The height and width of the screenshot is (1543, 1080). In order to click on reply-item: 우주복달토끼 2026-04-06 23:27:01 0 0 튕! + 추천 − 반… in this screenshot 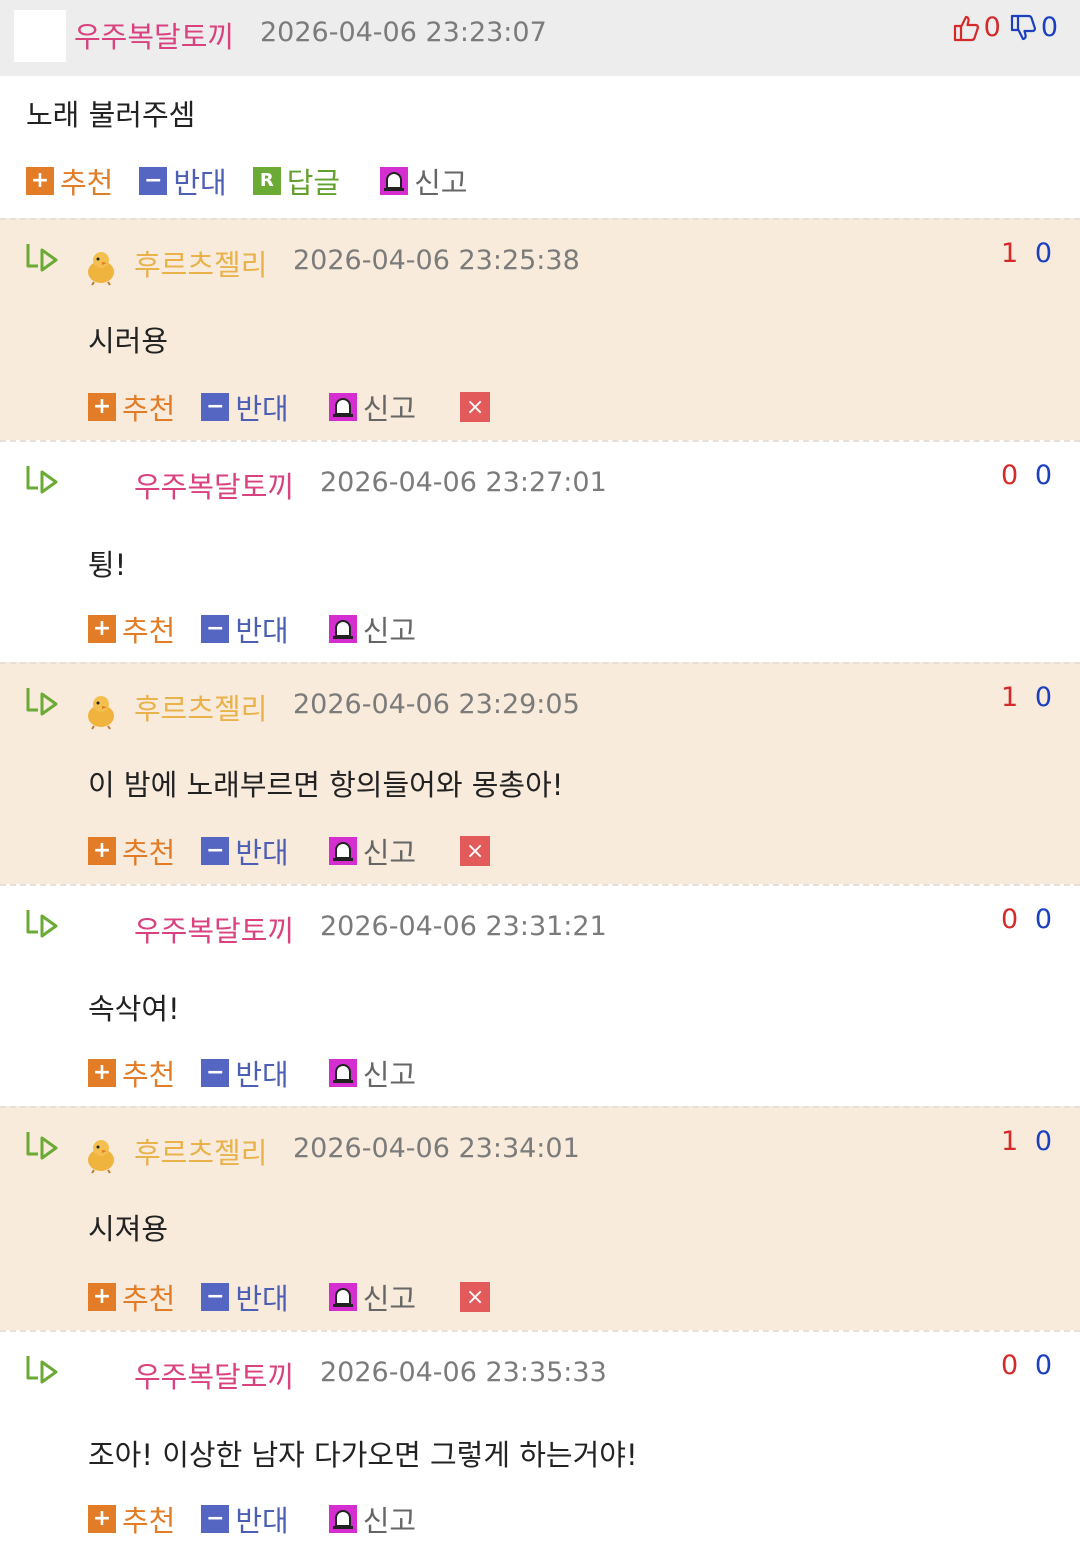, I will do `click(540, 551)`.